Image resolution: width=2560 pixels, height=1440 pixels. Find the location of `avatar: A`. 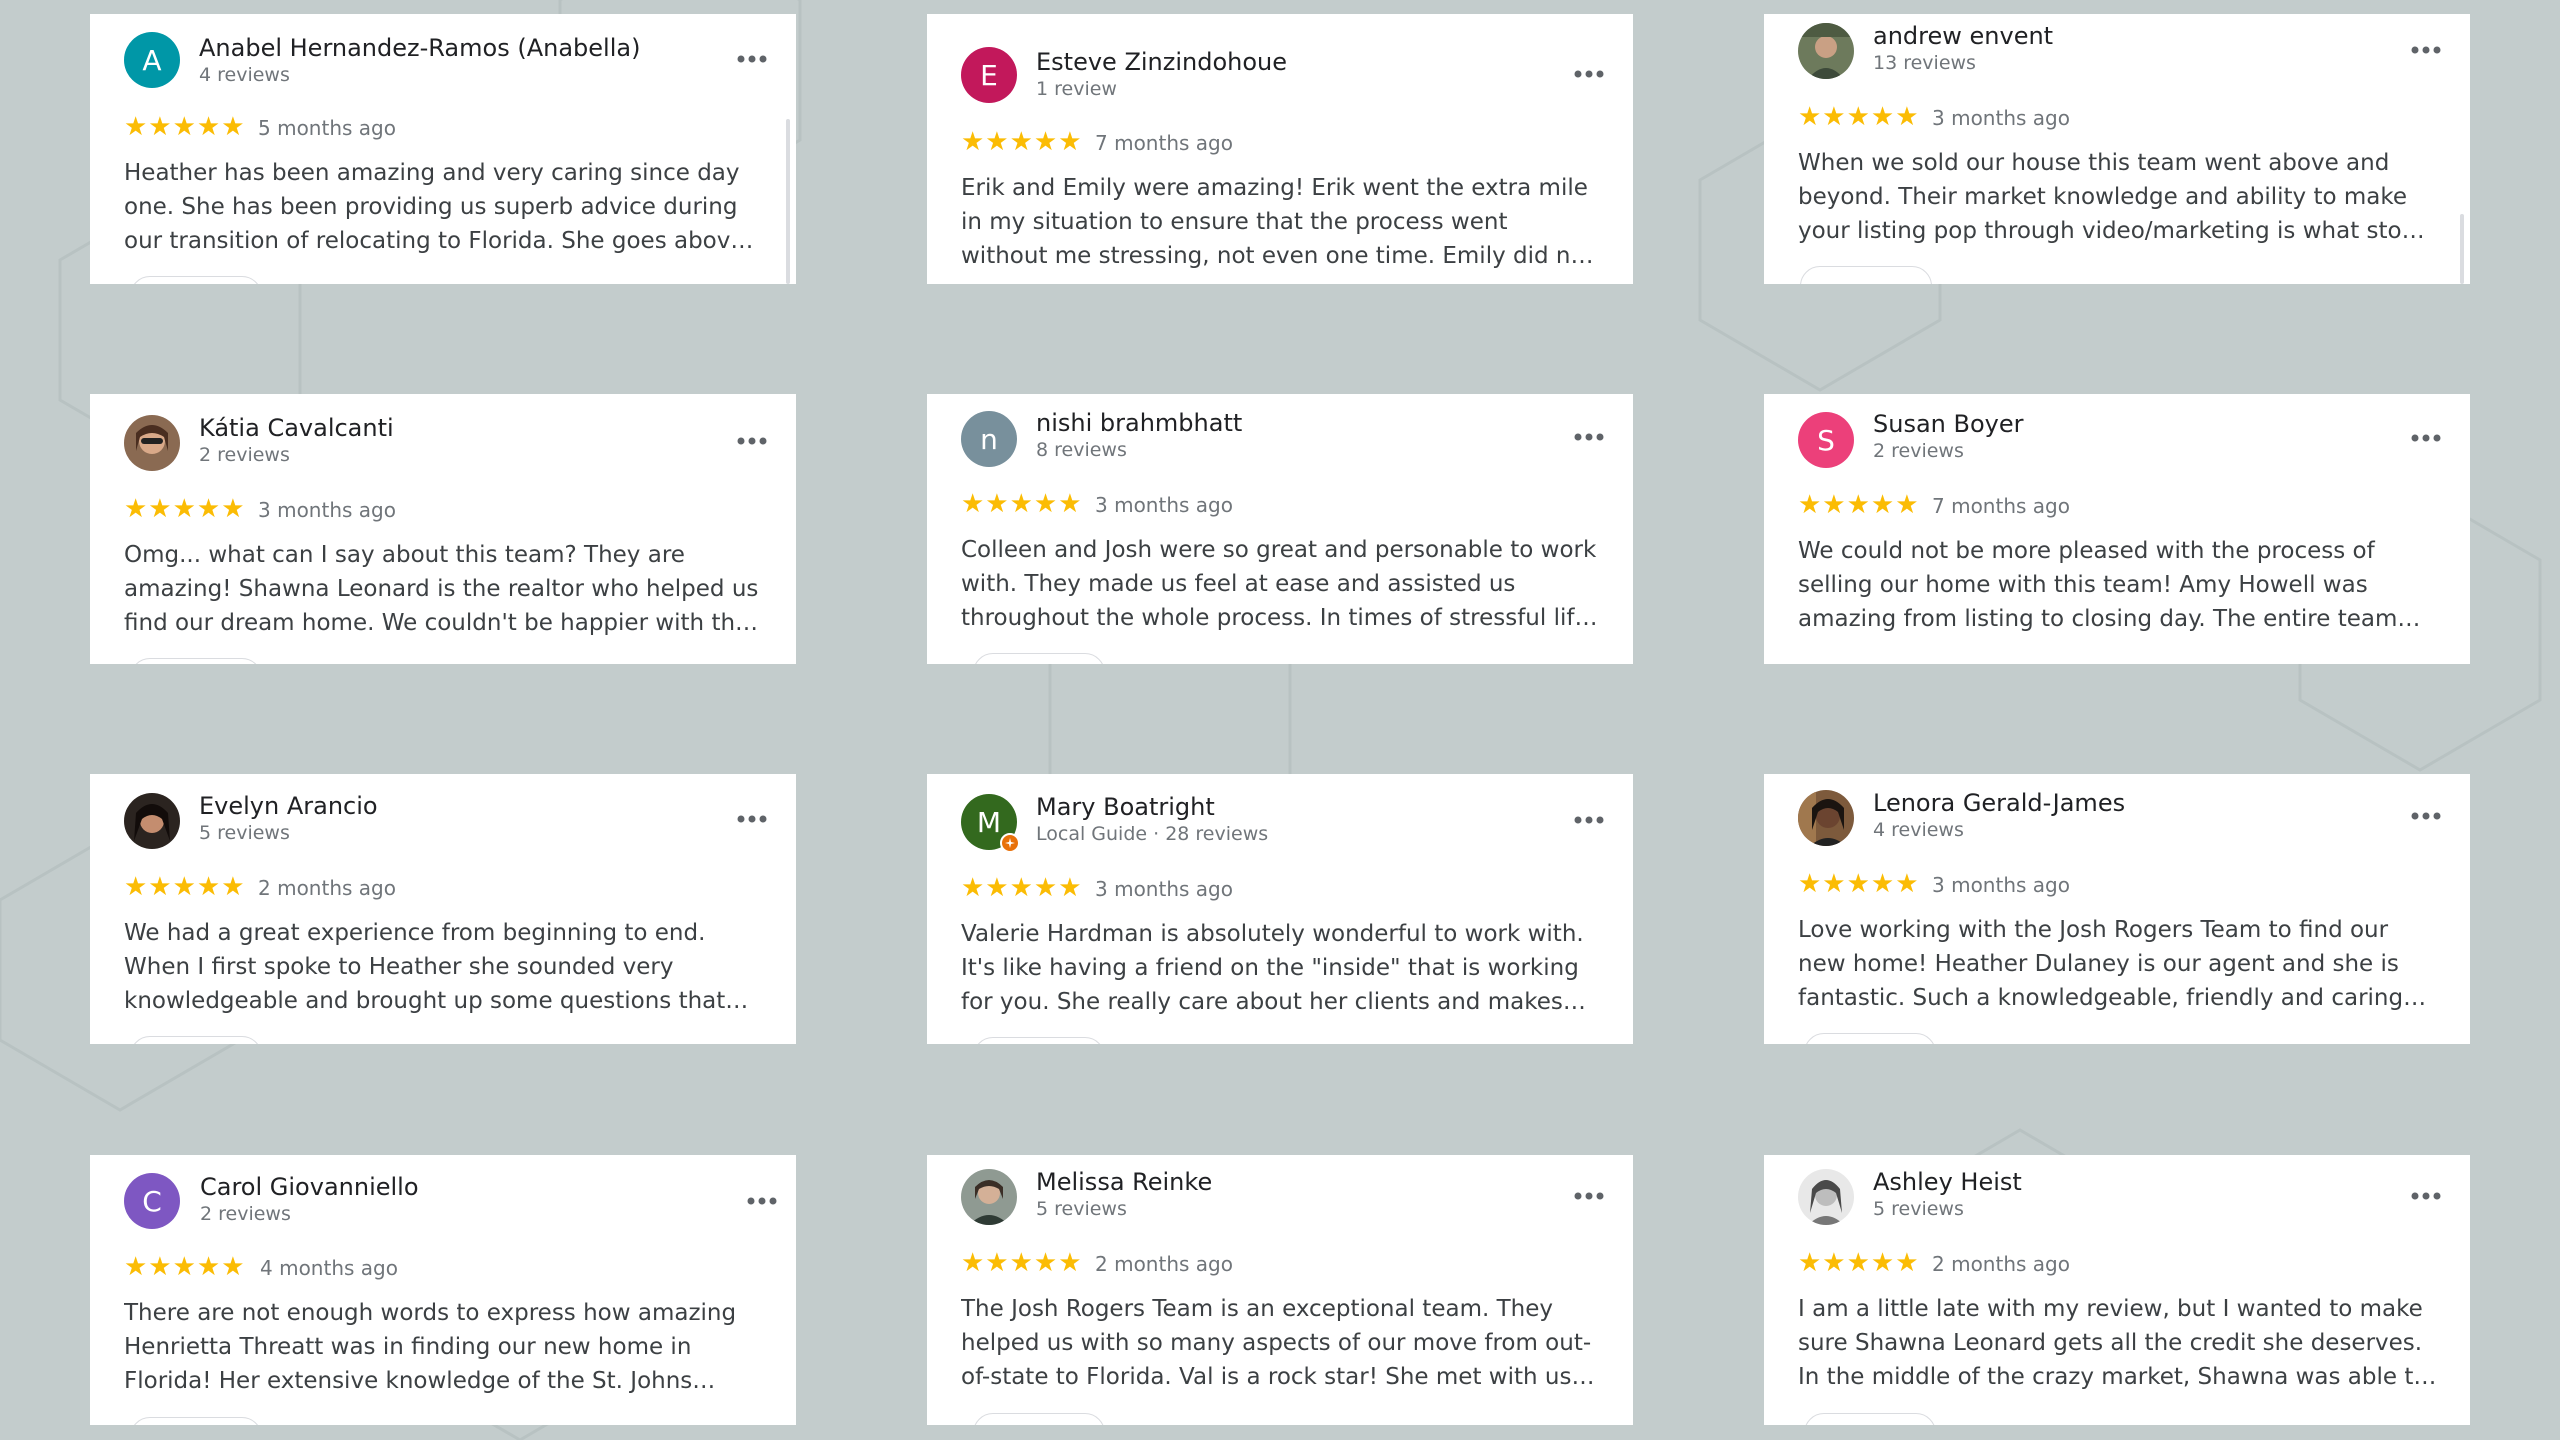

avatar: A is located at coordinates (152, 60).